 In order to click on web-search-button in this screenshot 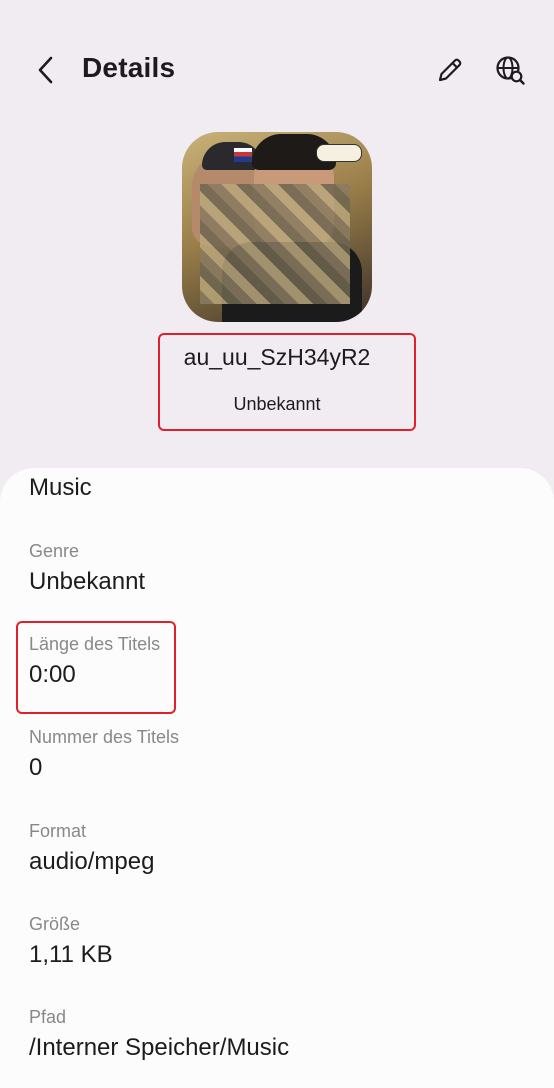, I will do `click(510, 70)`.